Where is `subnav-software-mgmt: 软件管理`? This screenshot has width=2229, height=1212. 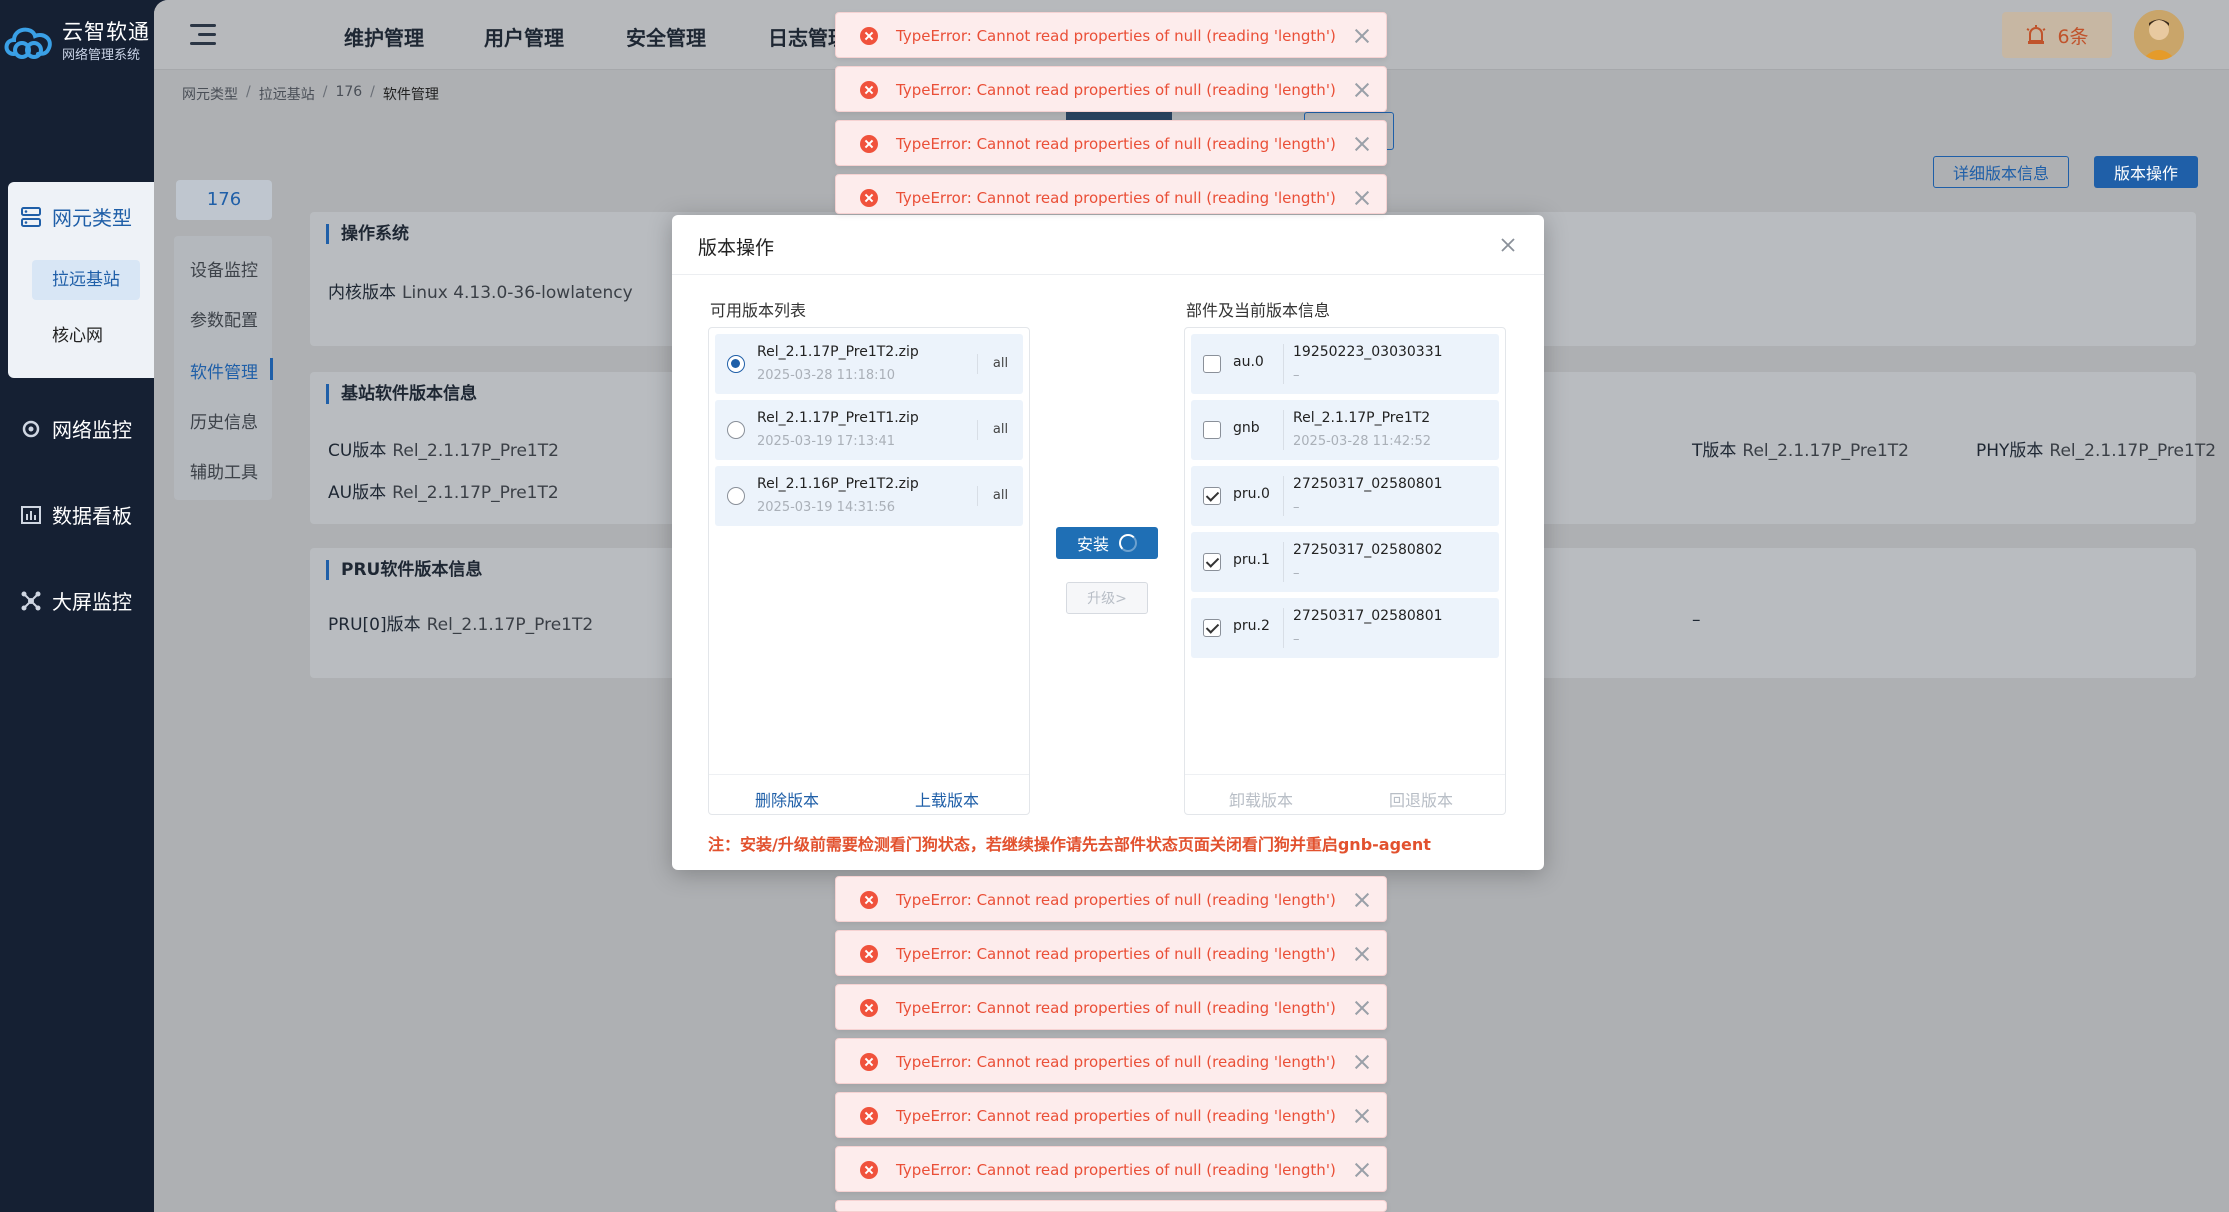
subnav-software-mgmt: 软件管理 is located at coordinates (224, 370).